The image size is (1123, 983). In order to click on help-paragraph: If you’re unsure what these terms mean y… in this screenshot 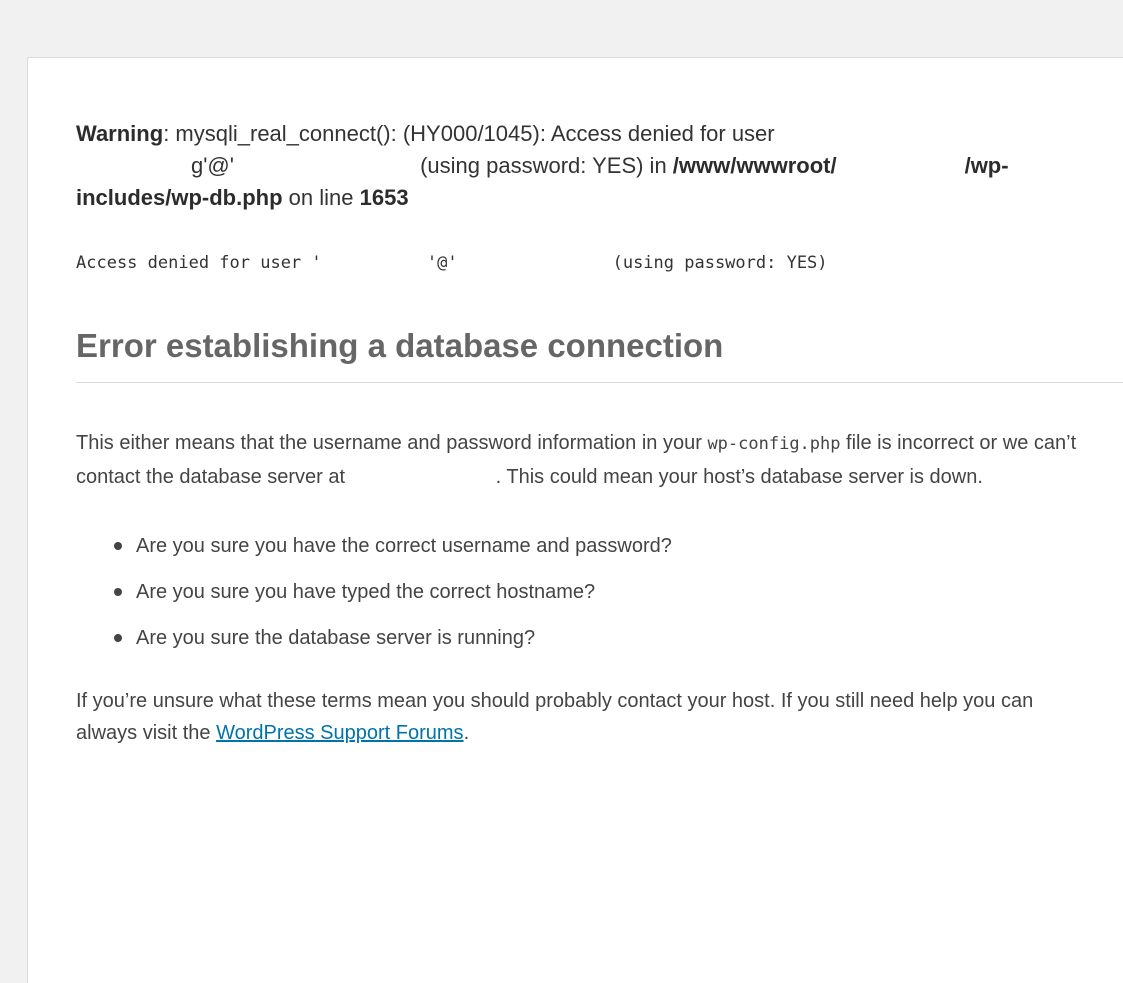, I will do `click(586, 717)`.